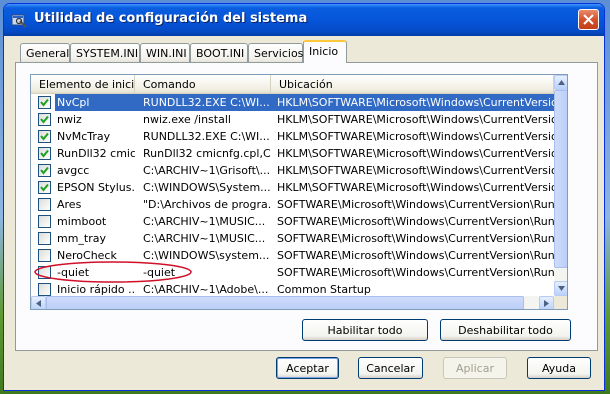  I want to click on horizontal-scrollbar, so click(292, 302).